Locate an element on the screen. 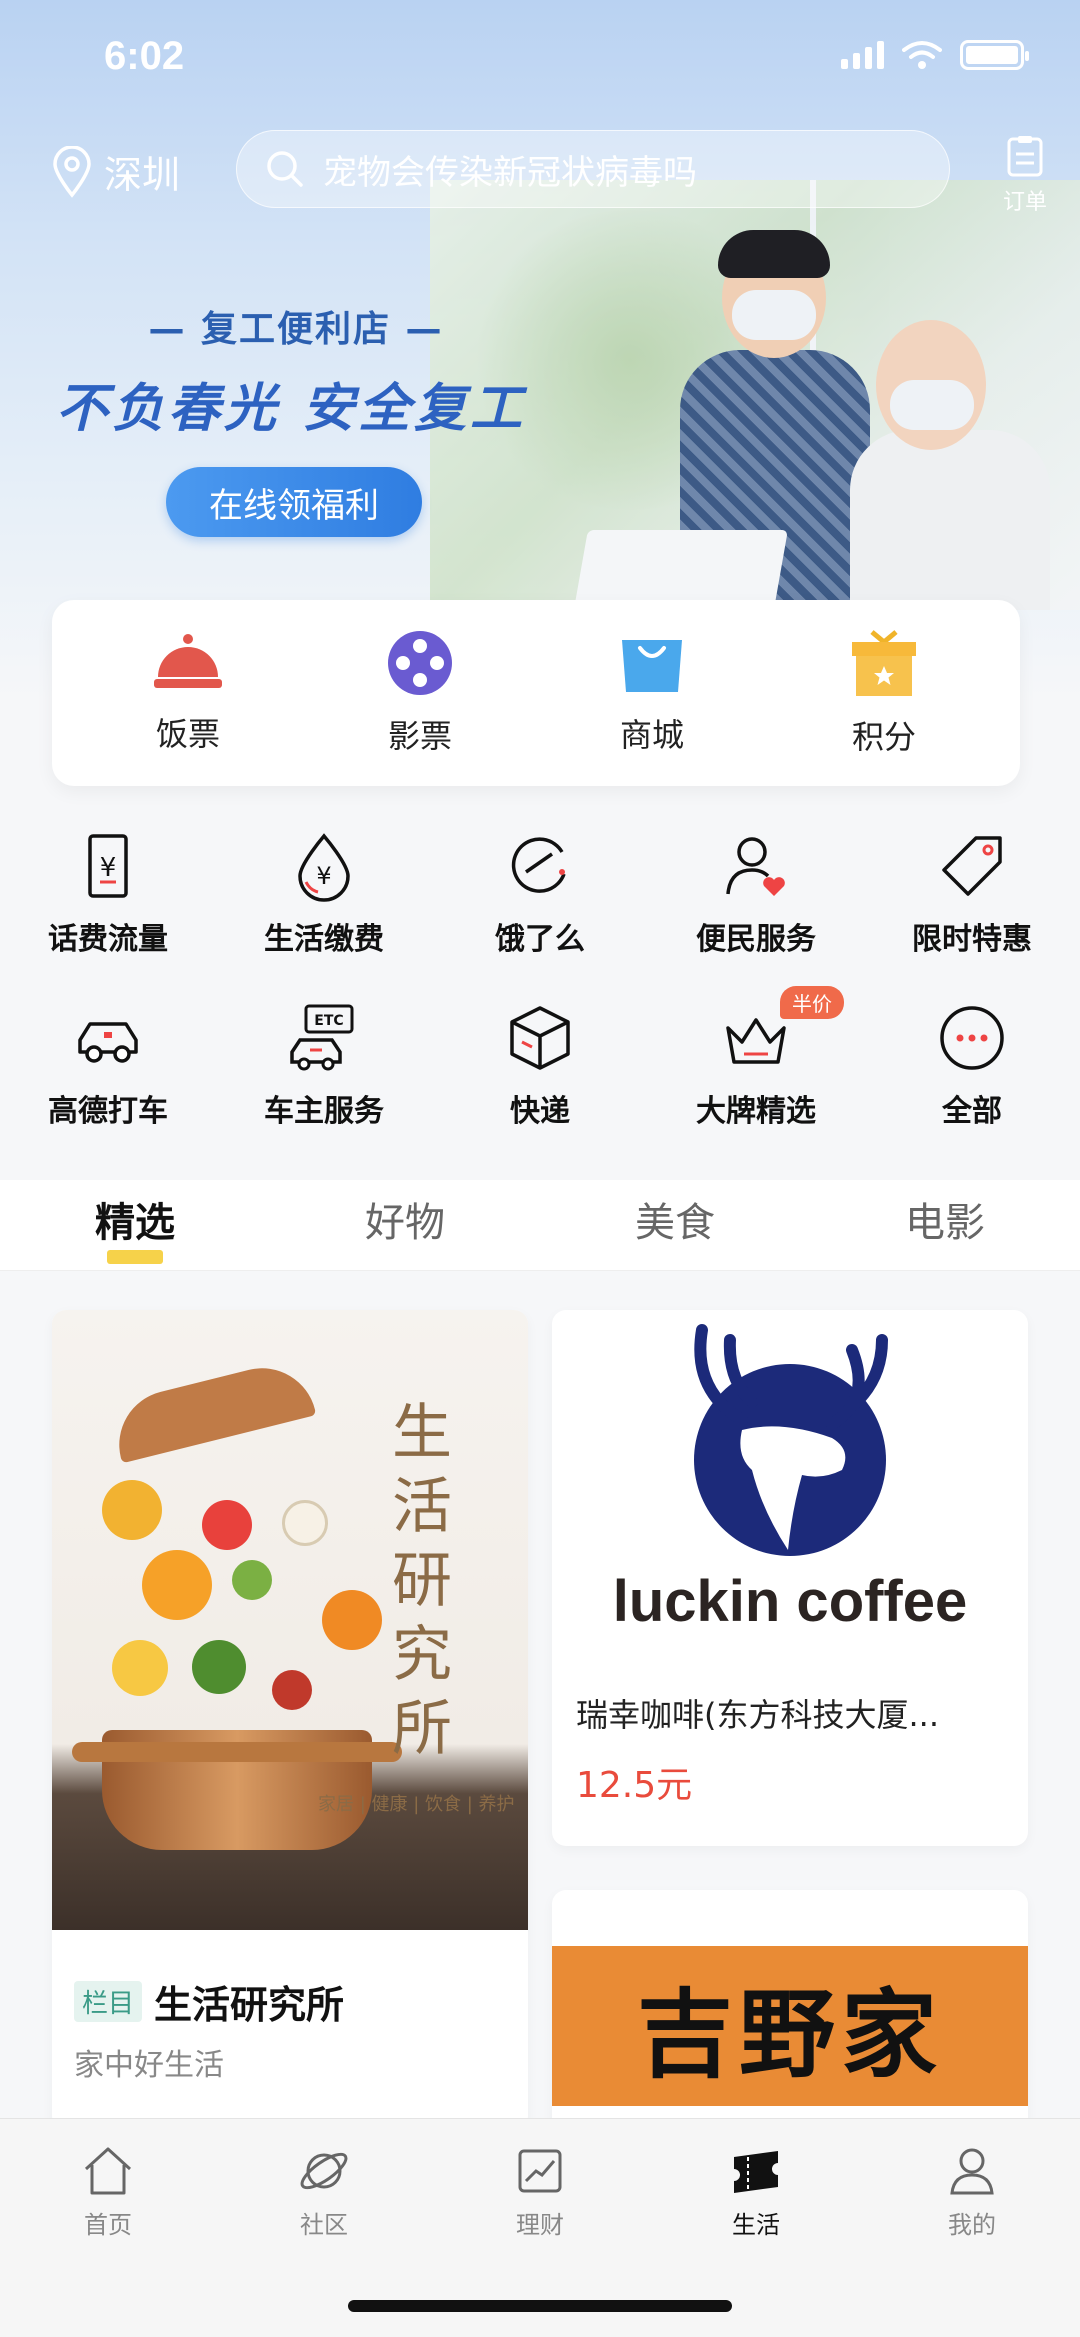 The width and height of the screenshot is (1080, 2337). banner-promo: — 复工便利店 — 不负春光 安全复工 在线领福利 is located at coordinates (306, 418).